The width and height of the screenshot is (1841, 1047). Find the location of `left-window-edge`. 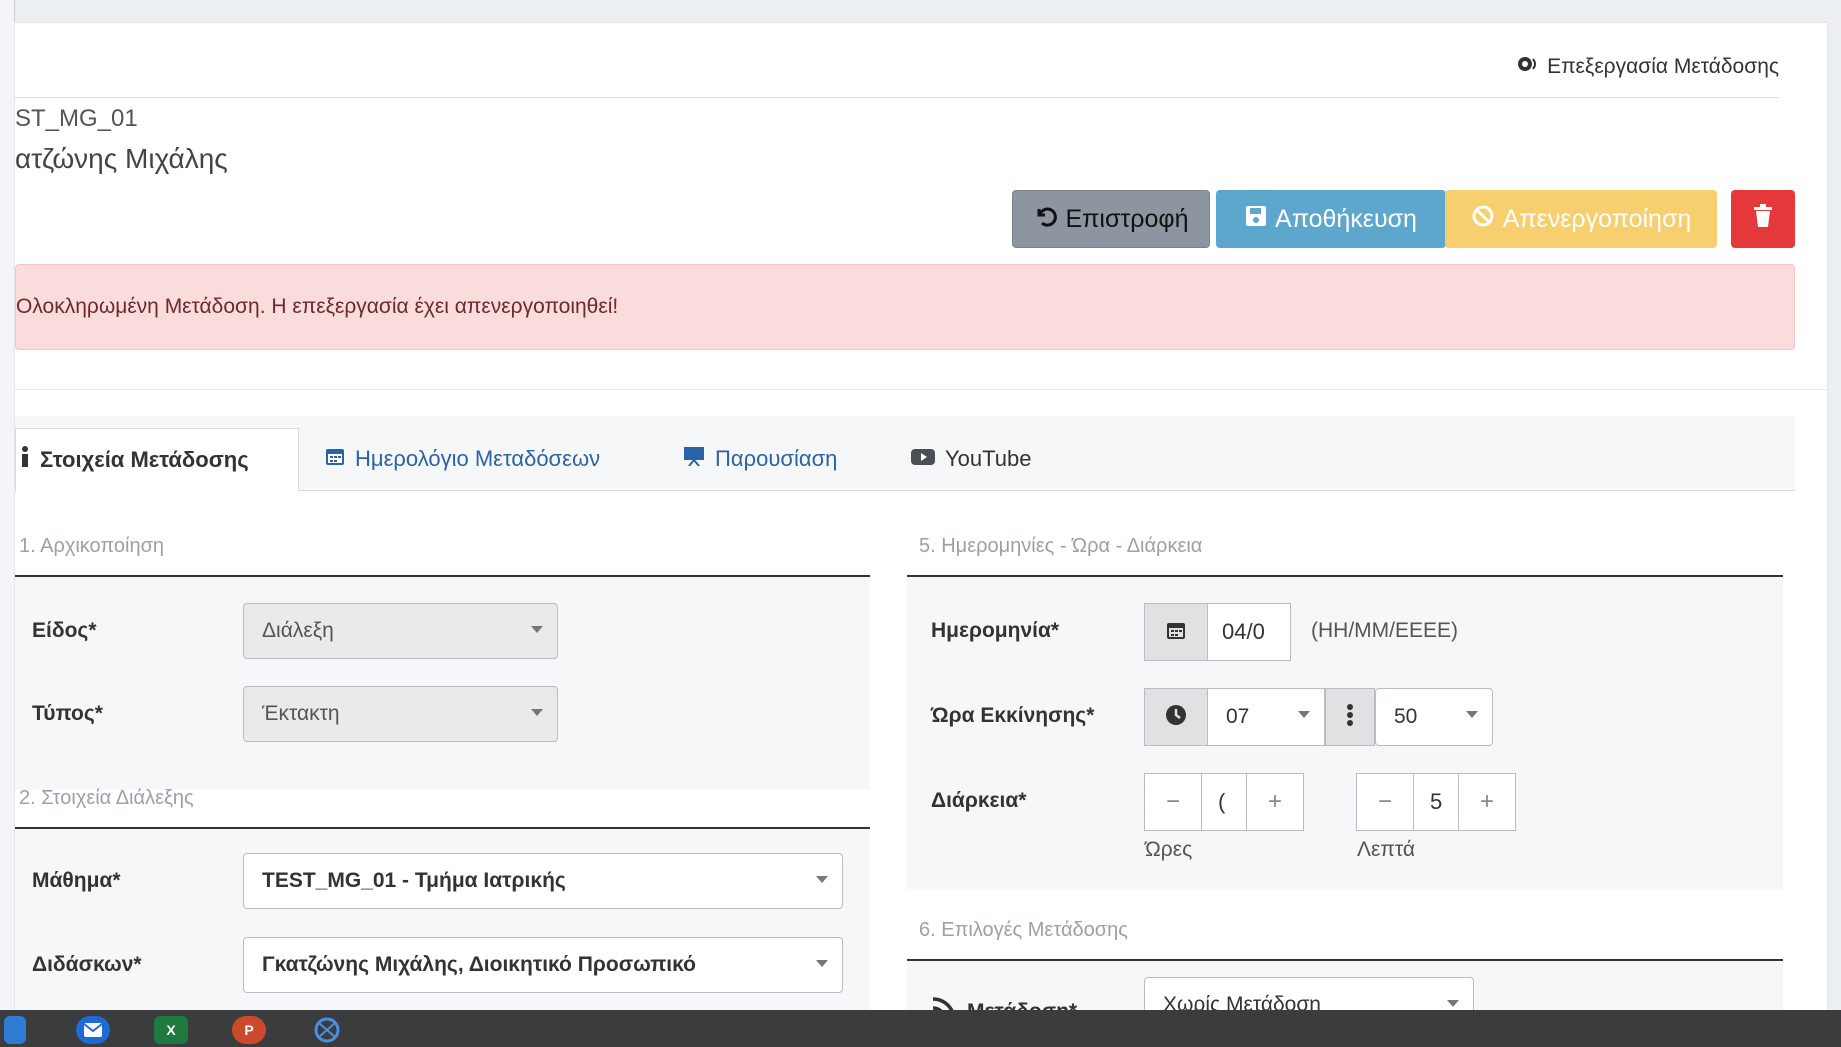

left-window-edge is located at coordinates (7, 505).